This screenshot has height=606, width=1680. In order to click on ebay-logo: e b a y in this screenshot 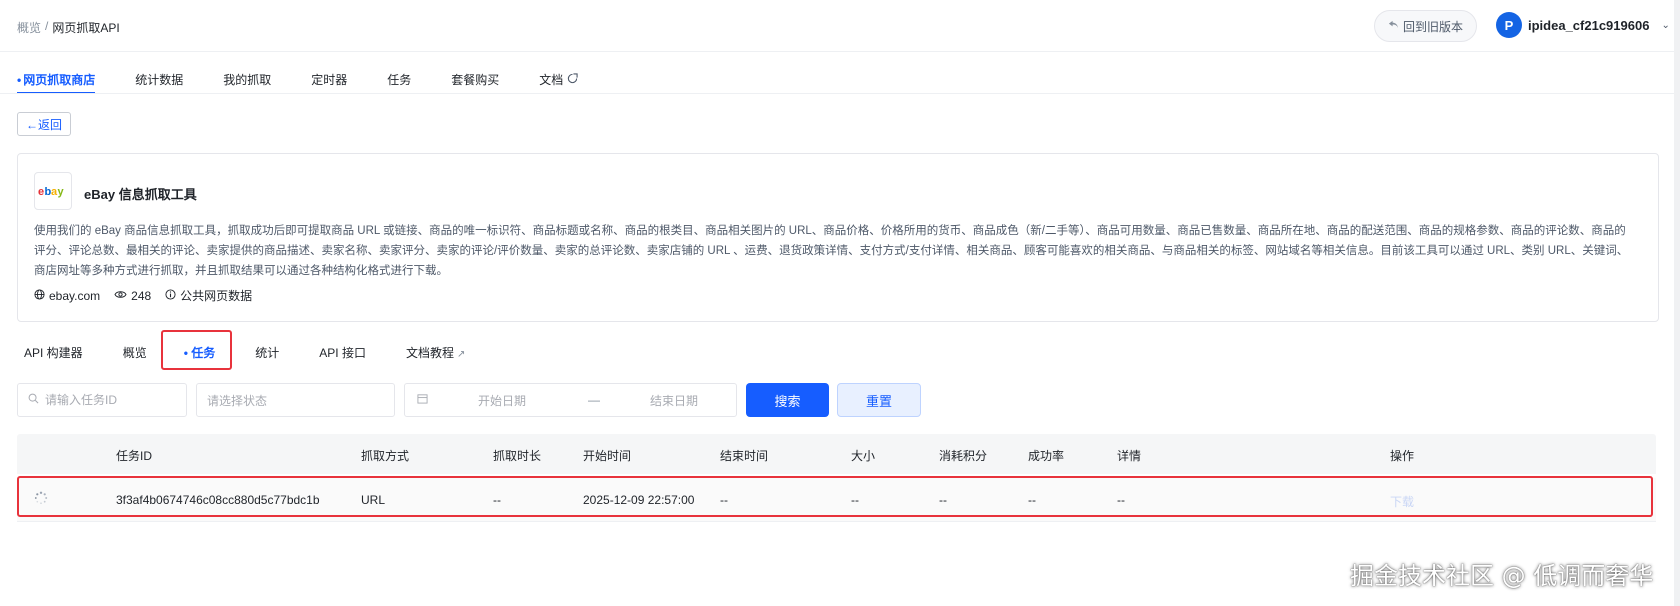, I will do `click(53, 191)`.